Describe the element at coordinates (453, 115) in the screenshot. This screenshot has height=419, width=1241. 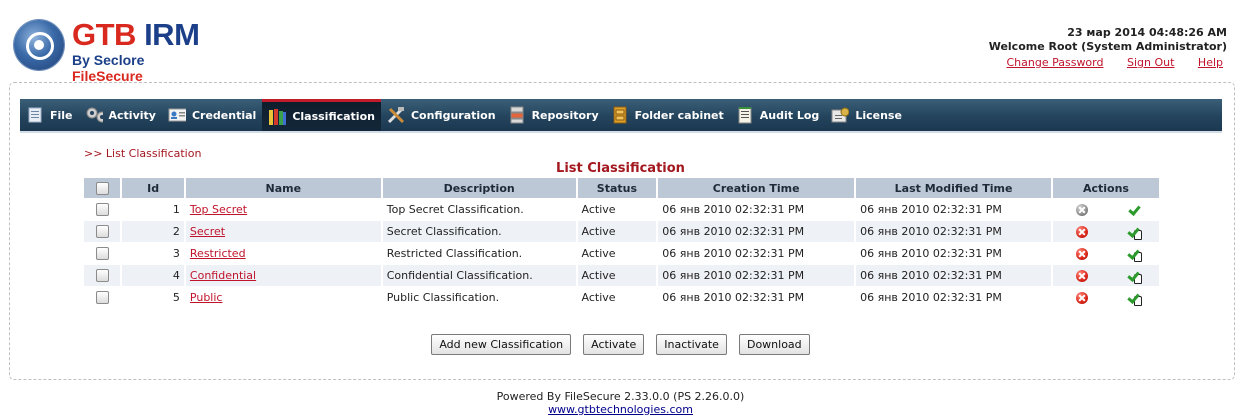
I see `nav-label: Configuration` at that location.